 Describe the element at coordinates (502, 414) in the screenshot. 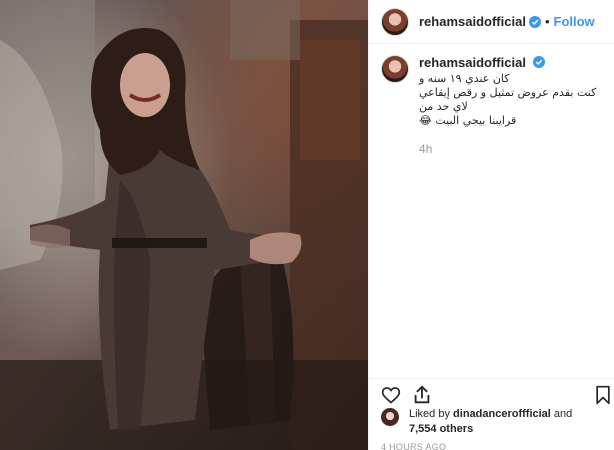

I see `liker-username: dinadanceroffficial` at that location.